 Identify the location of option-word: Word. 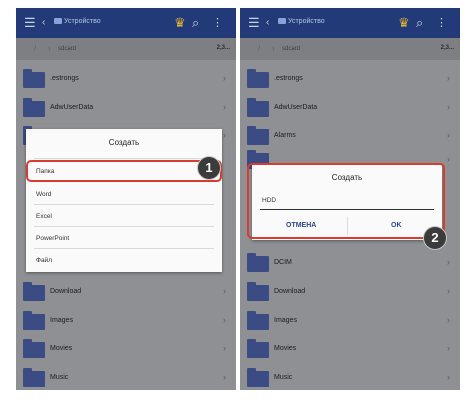
(43, 194).